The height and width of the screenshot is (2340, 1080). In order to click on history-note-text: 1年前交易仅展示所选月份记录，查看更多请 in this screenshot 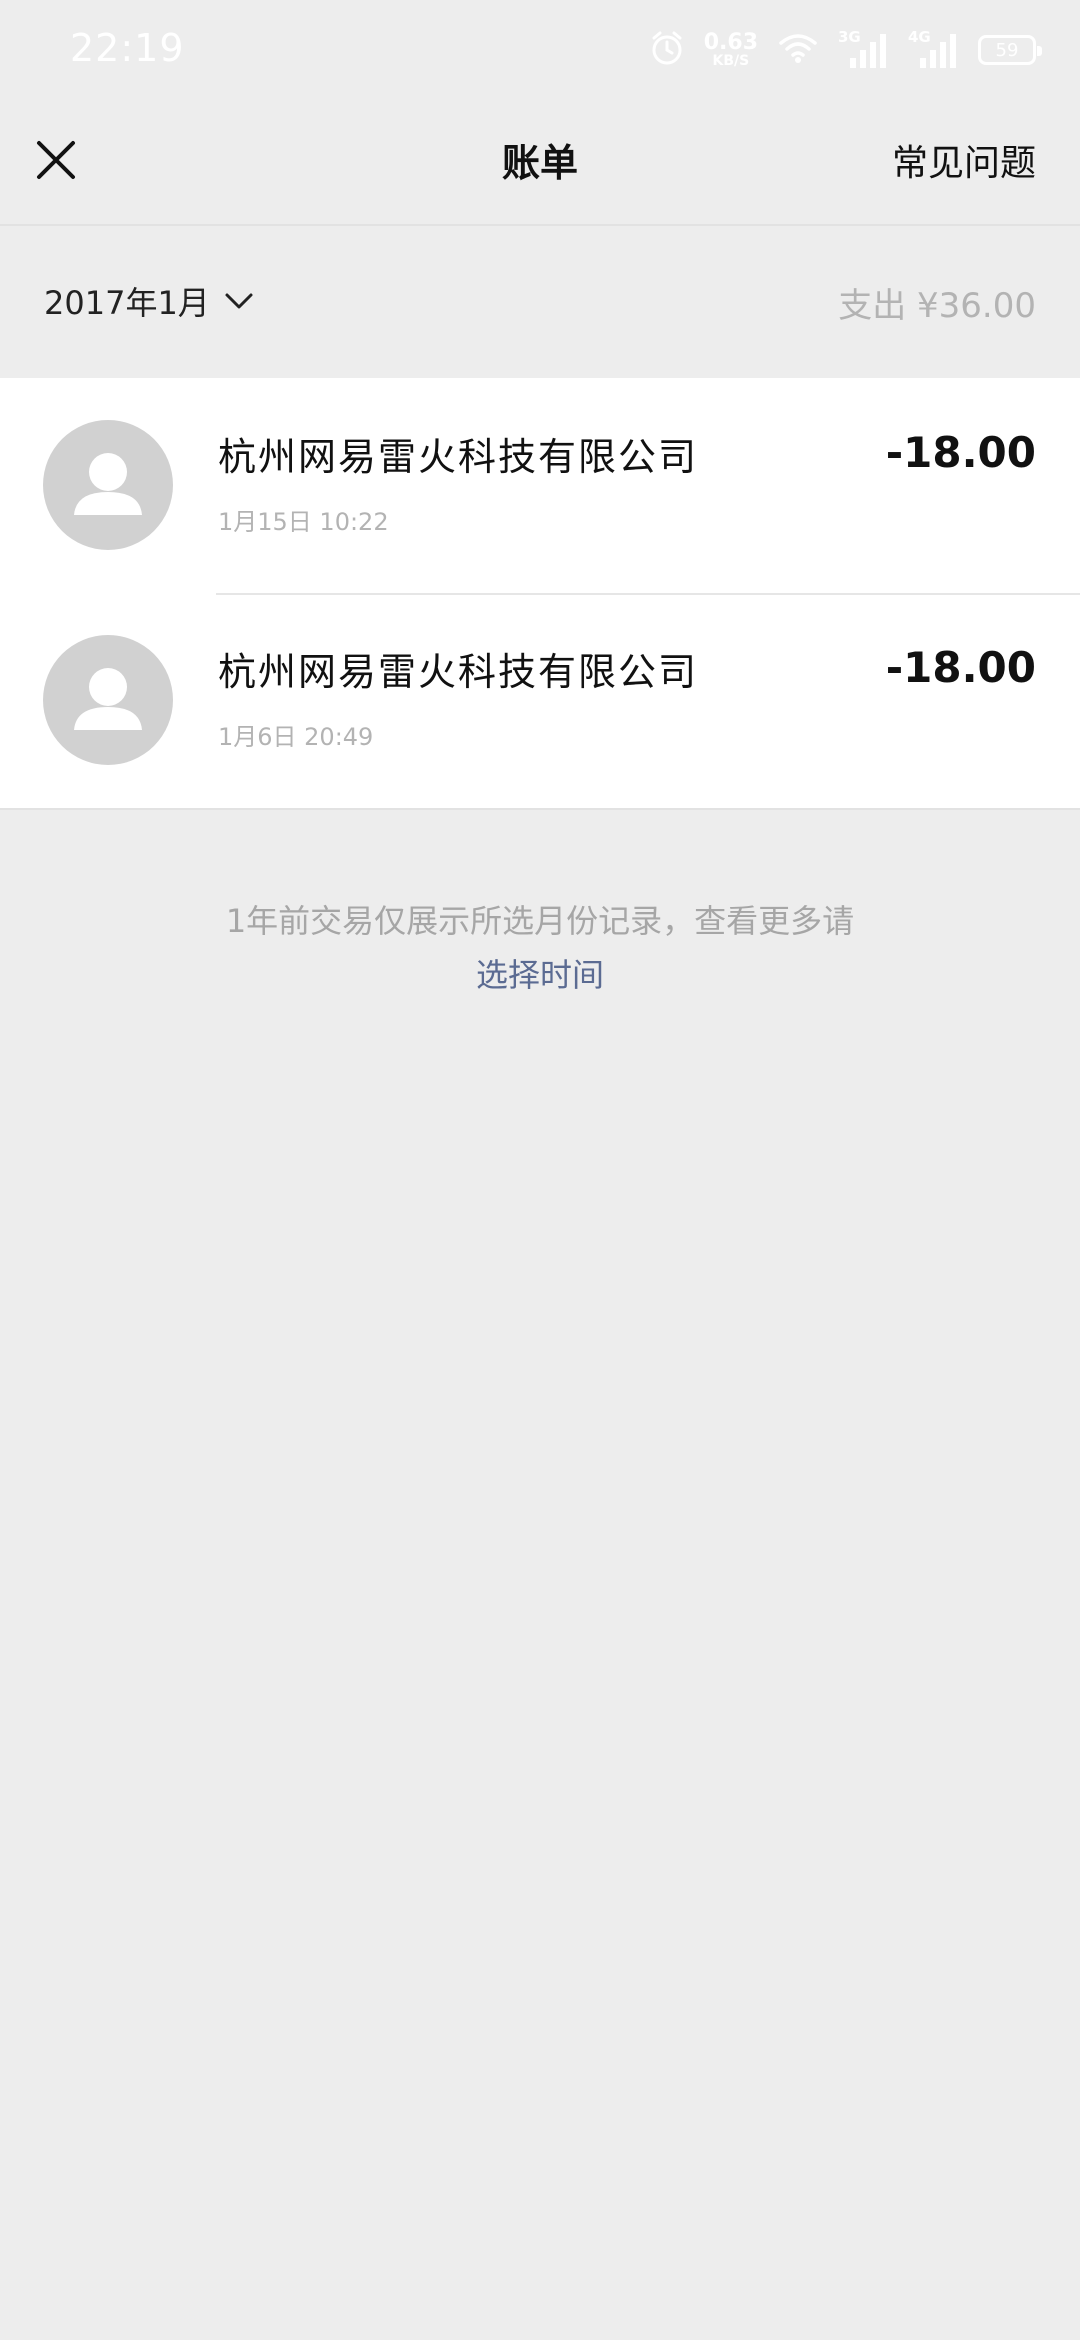, I will do `click(540, 921)`.